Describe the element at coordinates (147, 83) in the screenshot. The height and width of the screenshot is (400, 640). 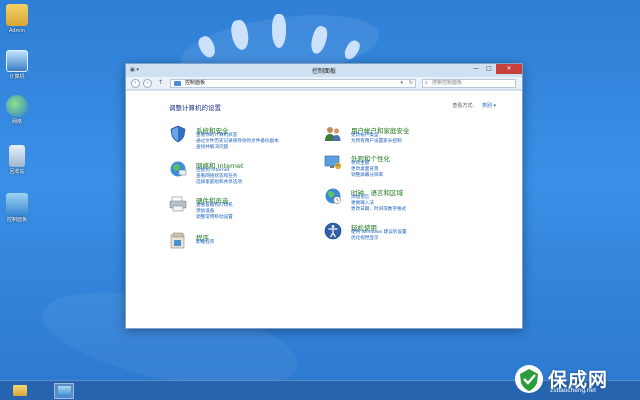
I see `forward-button: ›` at that location.